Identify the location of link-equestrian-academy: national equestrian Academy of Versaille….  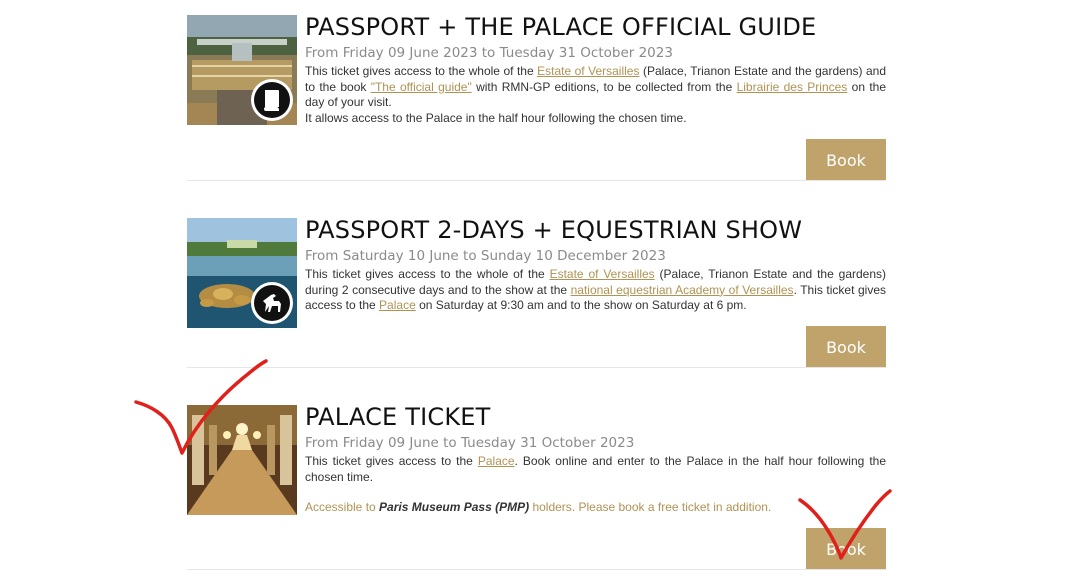
(682, 290).